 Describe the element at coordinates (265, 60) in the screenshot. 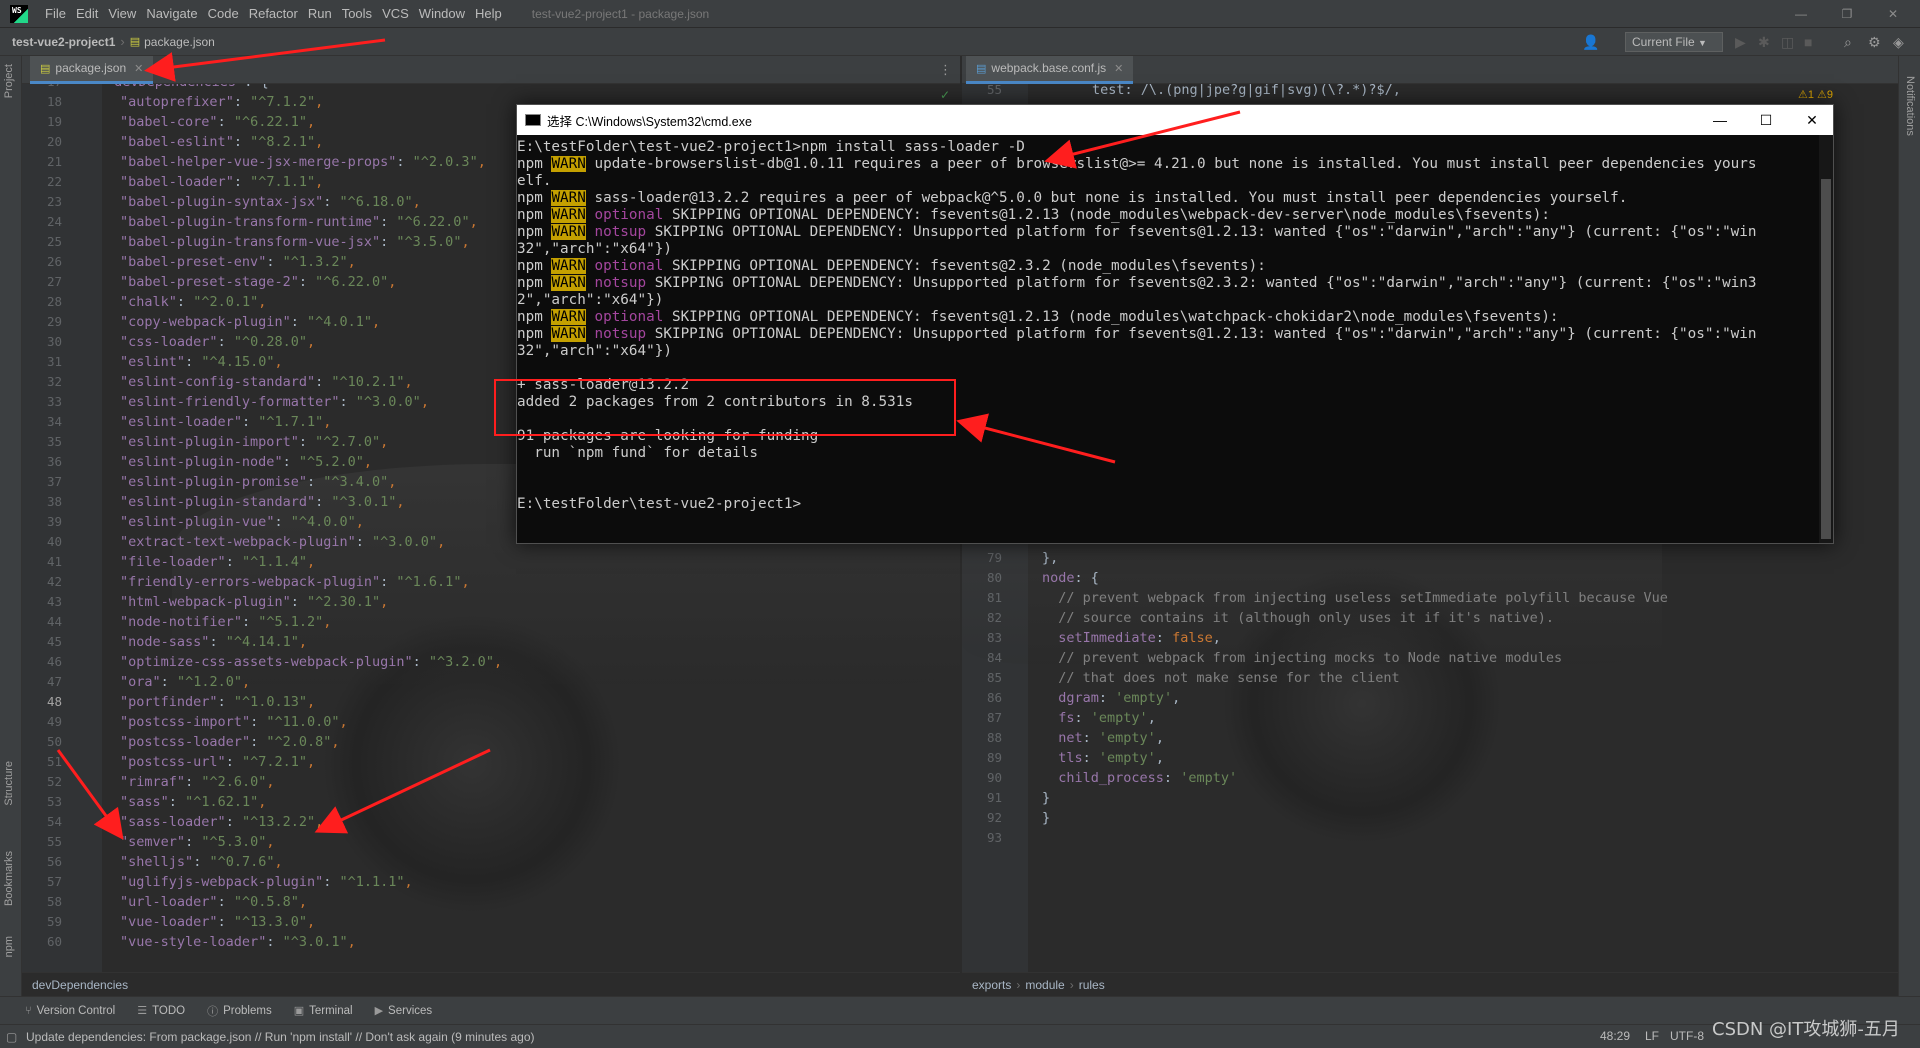

I see `arrow-to-package-tab` at that location.